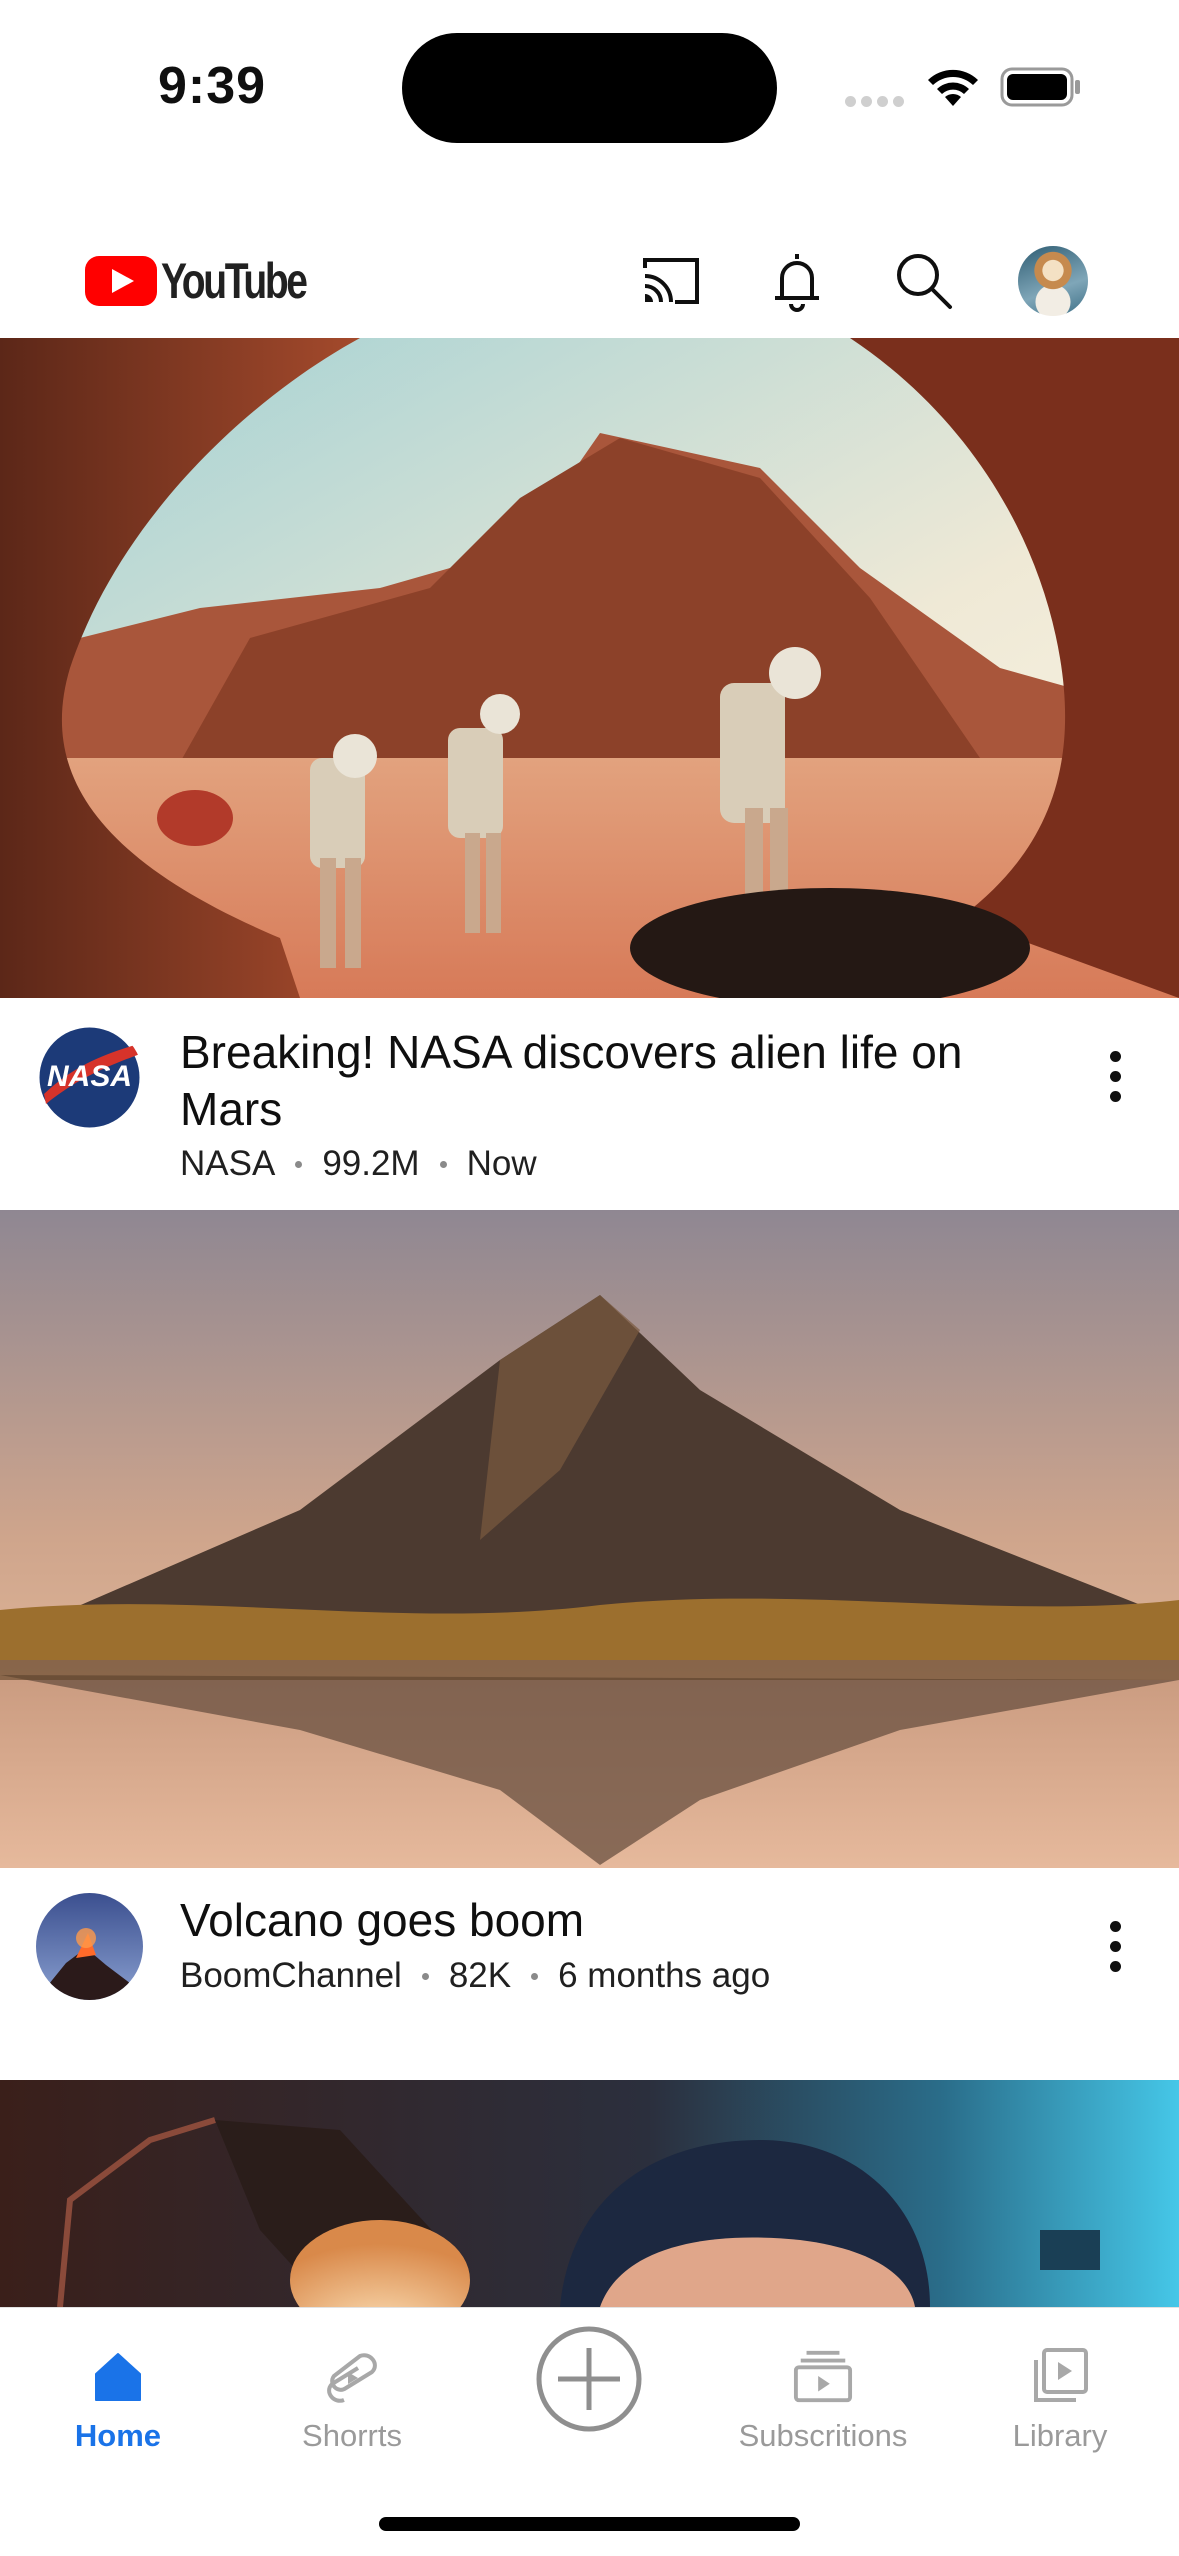 The height and width of the screenshot is (2556, 1179). What do you see at coordinates (227, 1164) in the screenshot?
I see `channel-name: NASA` at bounding box center [227, 1164].